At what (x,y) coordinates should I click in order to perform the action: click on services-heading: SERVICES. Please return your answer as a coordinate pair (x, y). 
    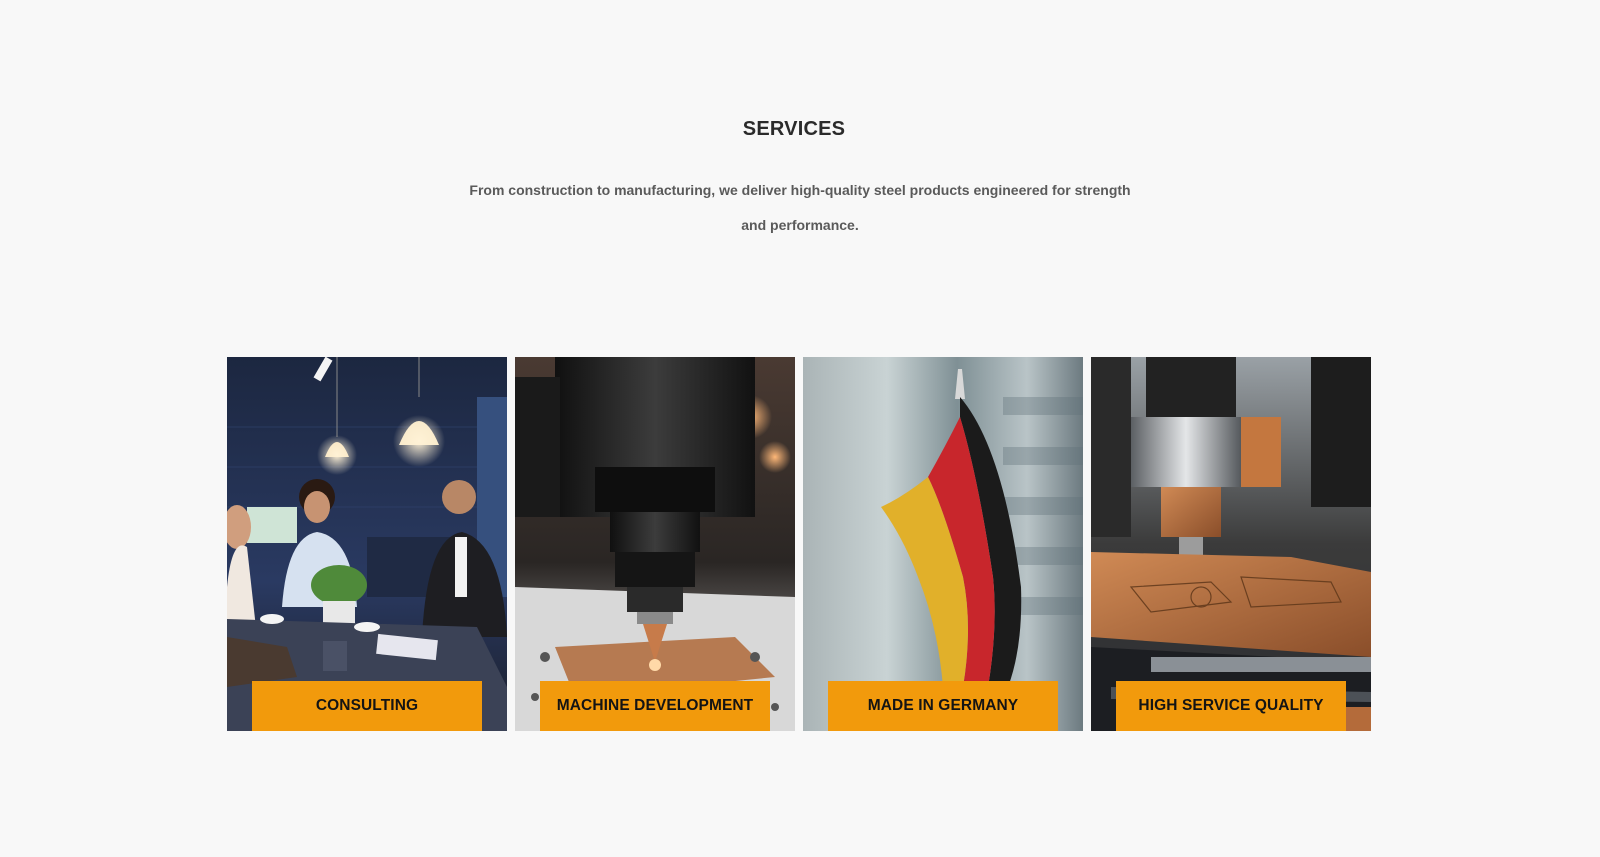
    Looking at the image, I should click on (794, 129).